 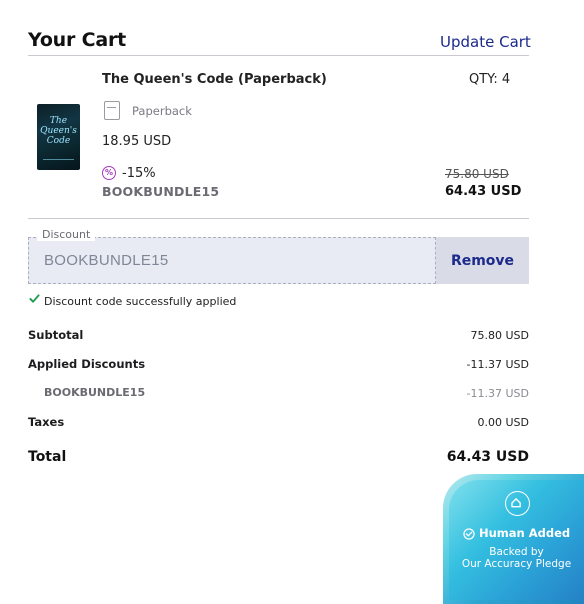 I want to click on total-value: 64.43 USD, so click(x=487, y=457).